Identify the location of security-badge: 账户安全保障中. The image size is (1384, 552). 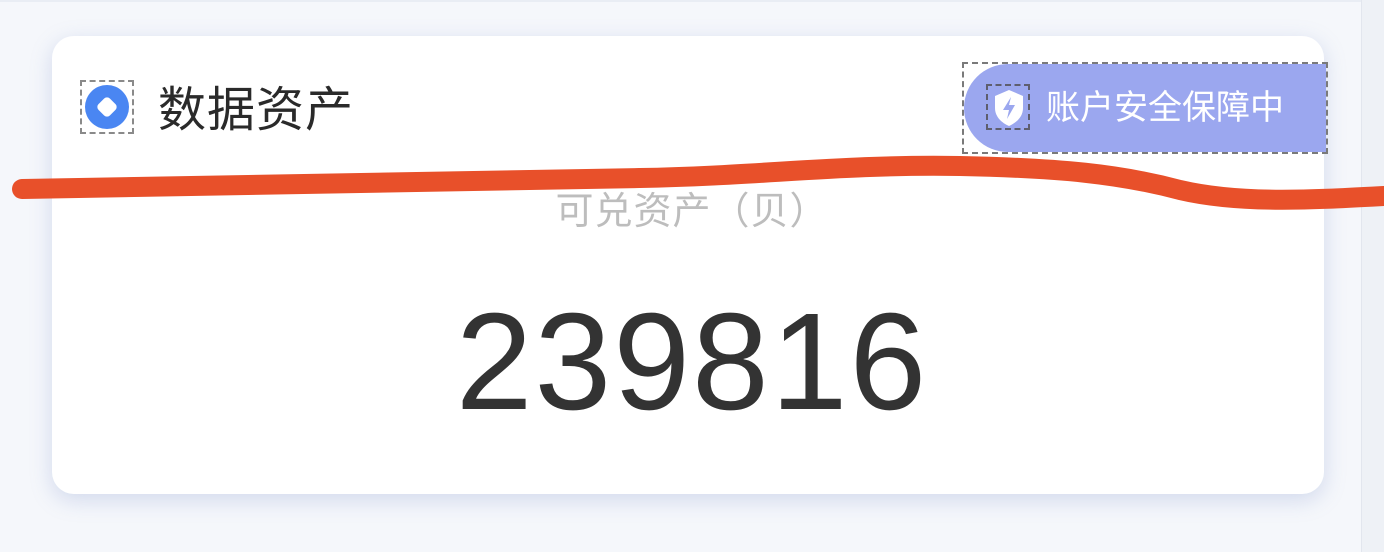
(1145, 108).